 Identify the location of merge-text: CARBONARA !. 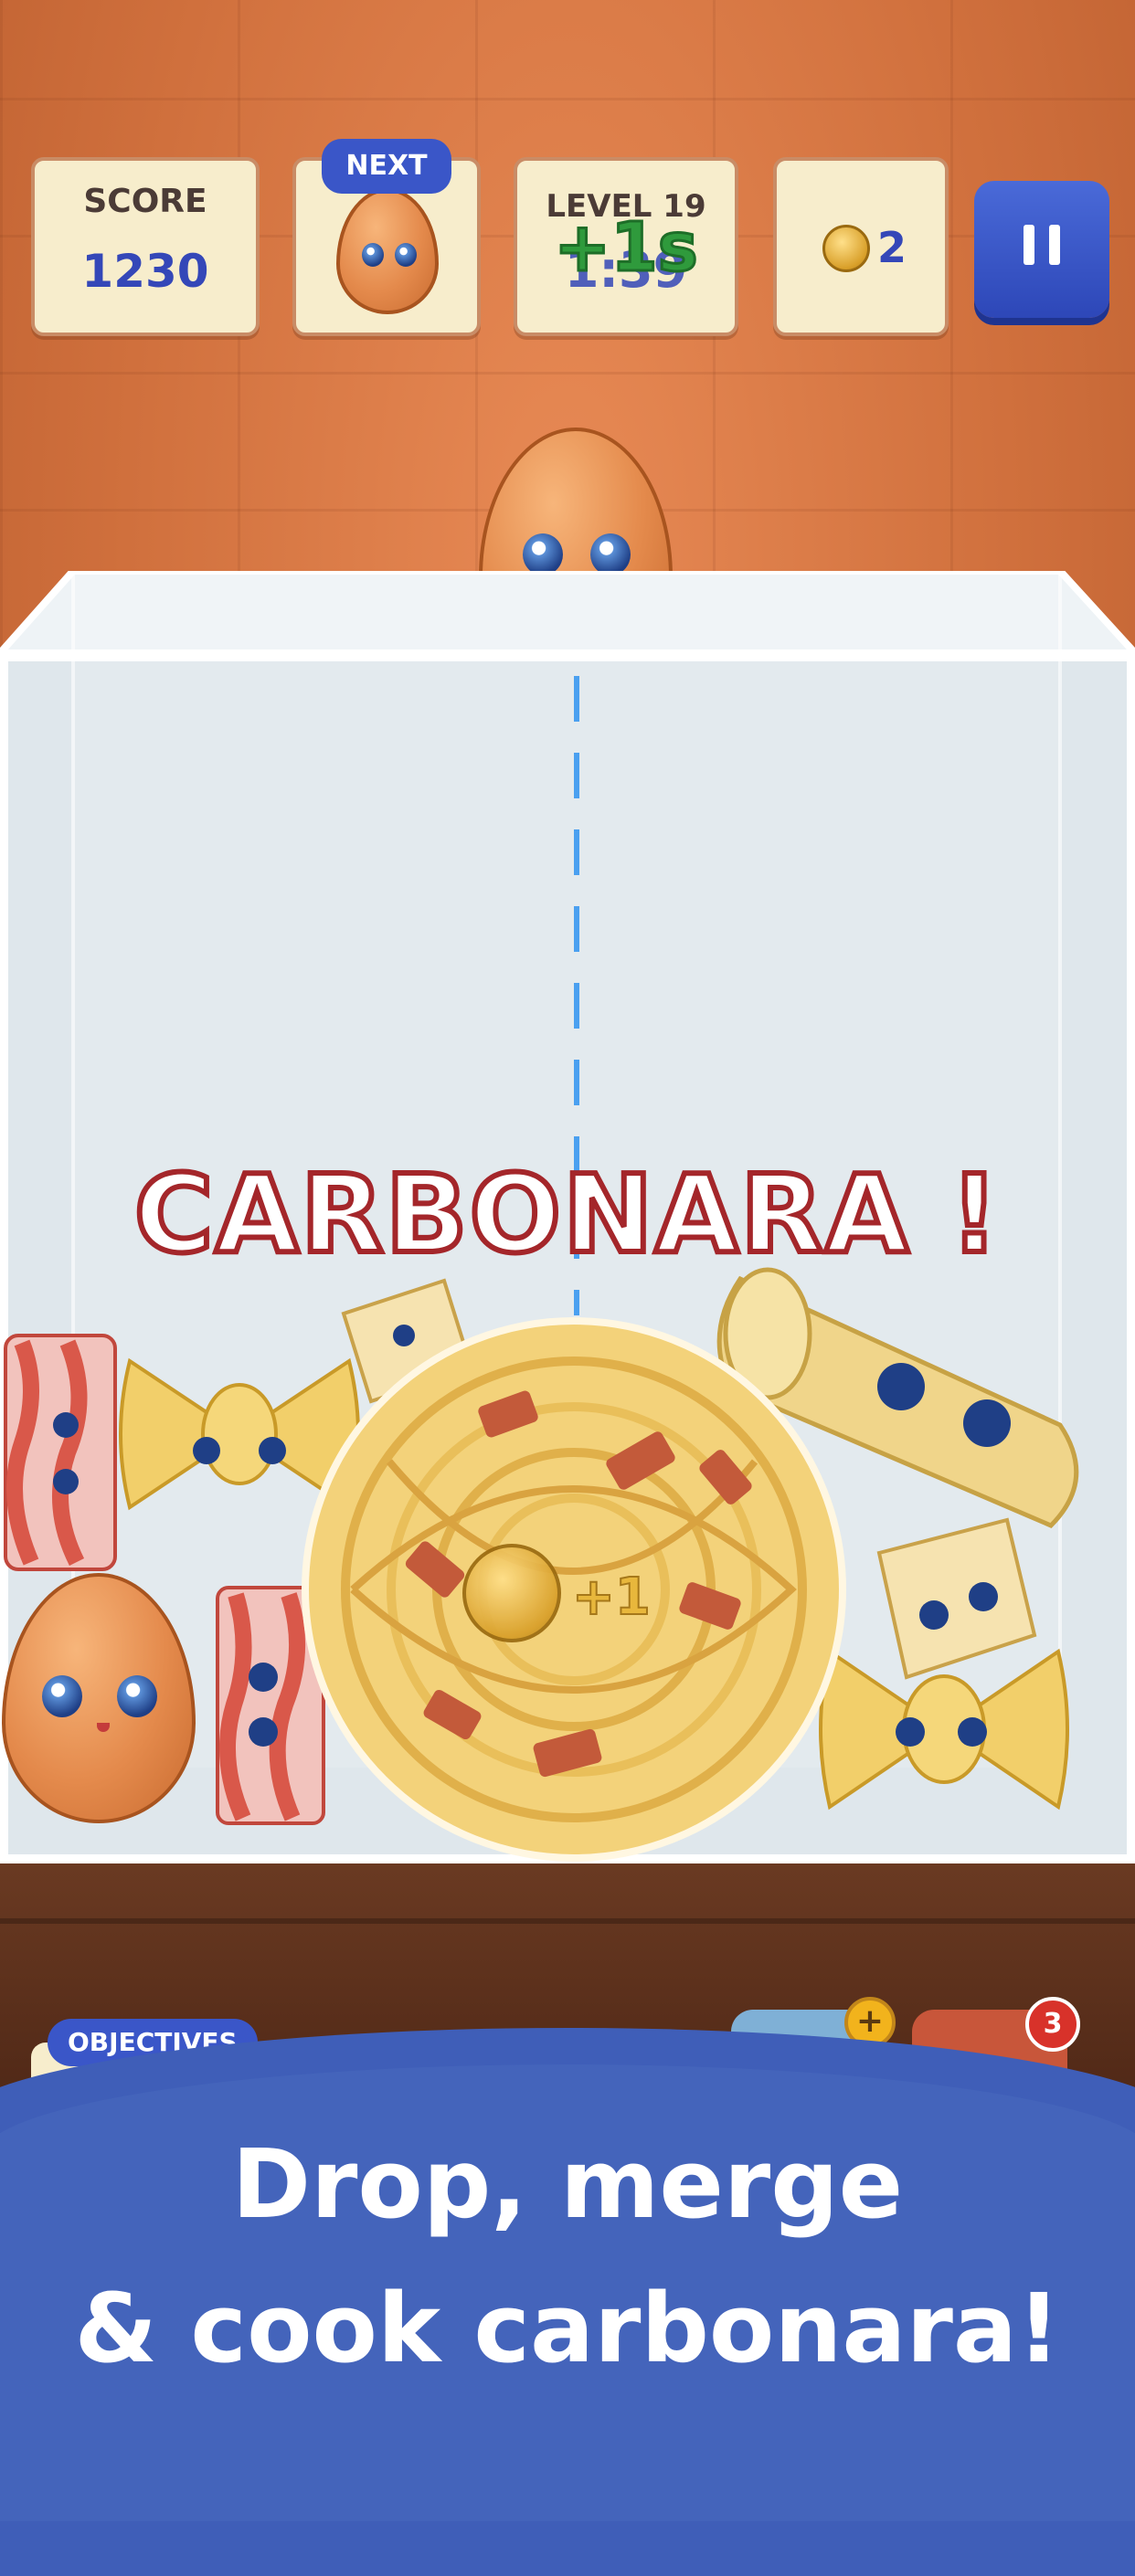
(567, 1214).